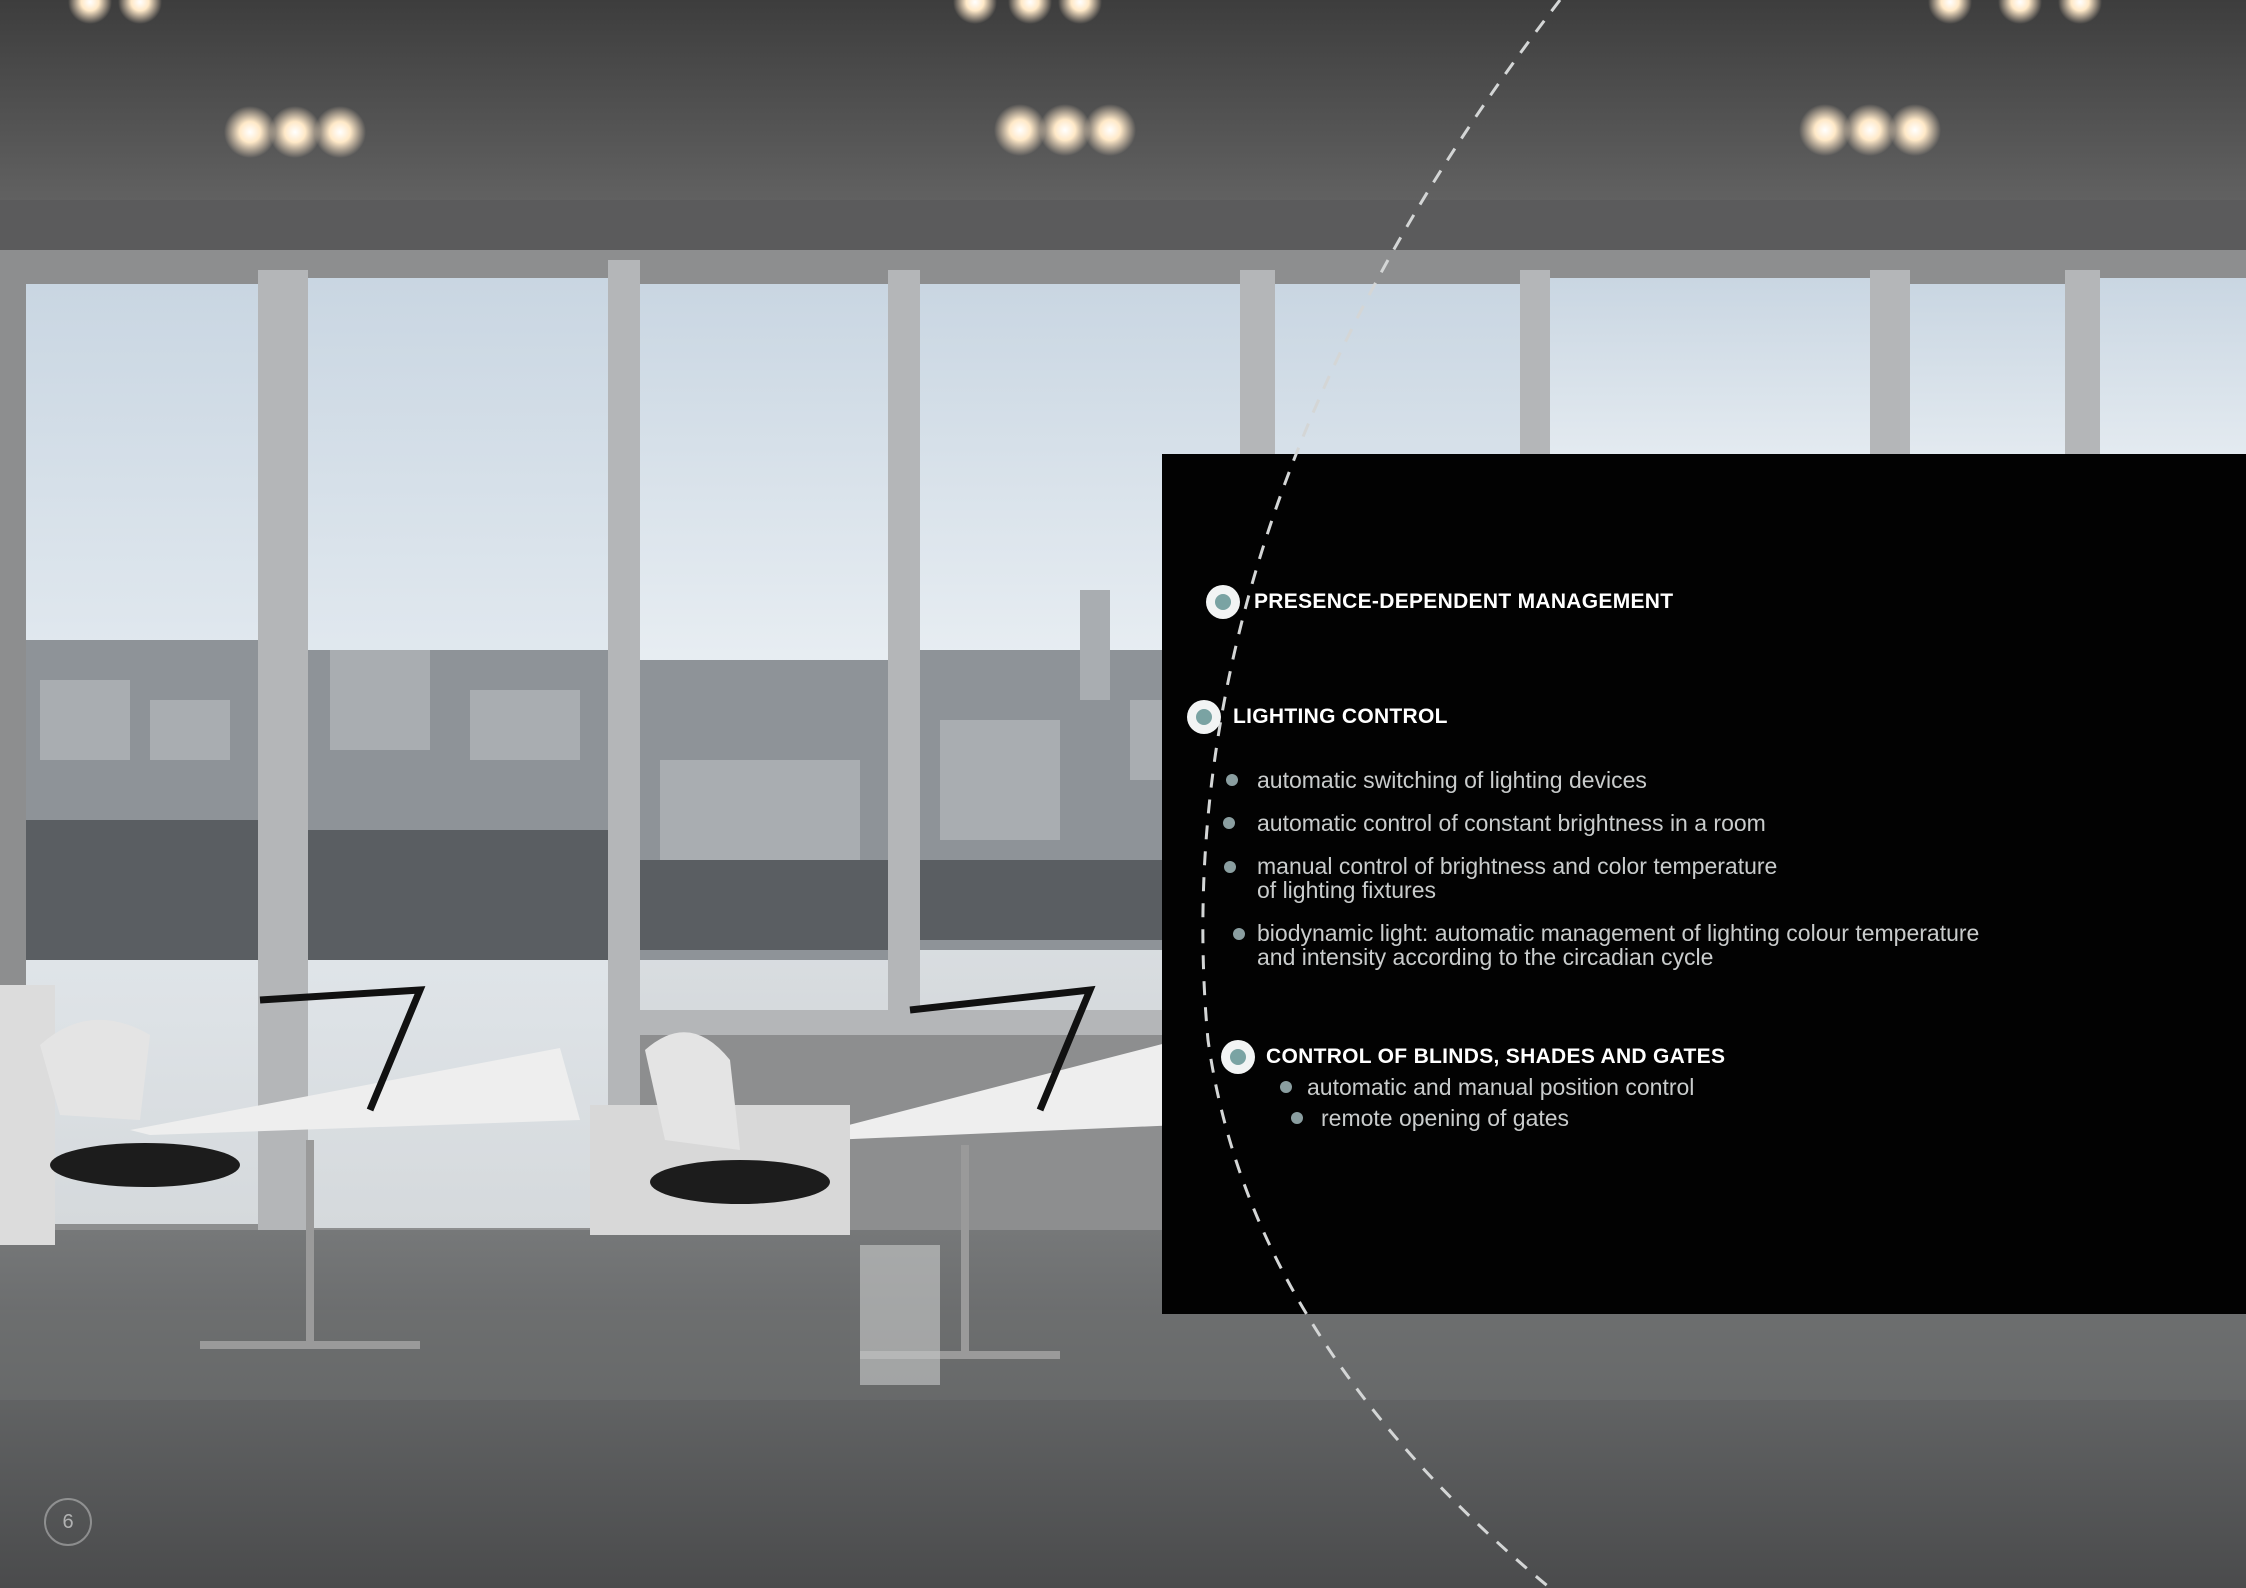 Image resolution: width=2246 pixels, height=1588 pixels. I want to click on presence-heading: PRESENCE-DEPENDENT MANAGEMENT, so click(1464, 601).